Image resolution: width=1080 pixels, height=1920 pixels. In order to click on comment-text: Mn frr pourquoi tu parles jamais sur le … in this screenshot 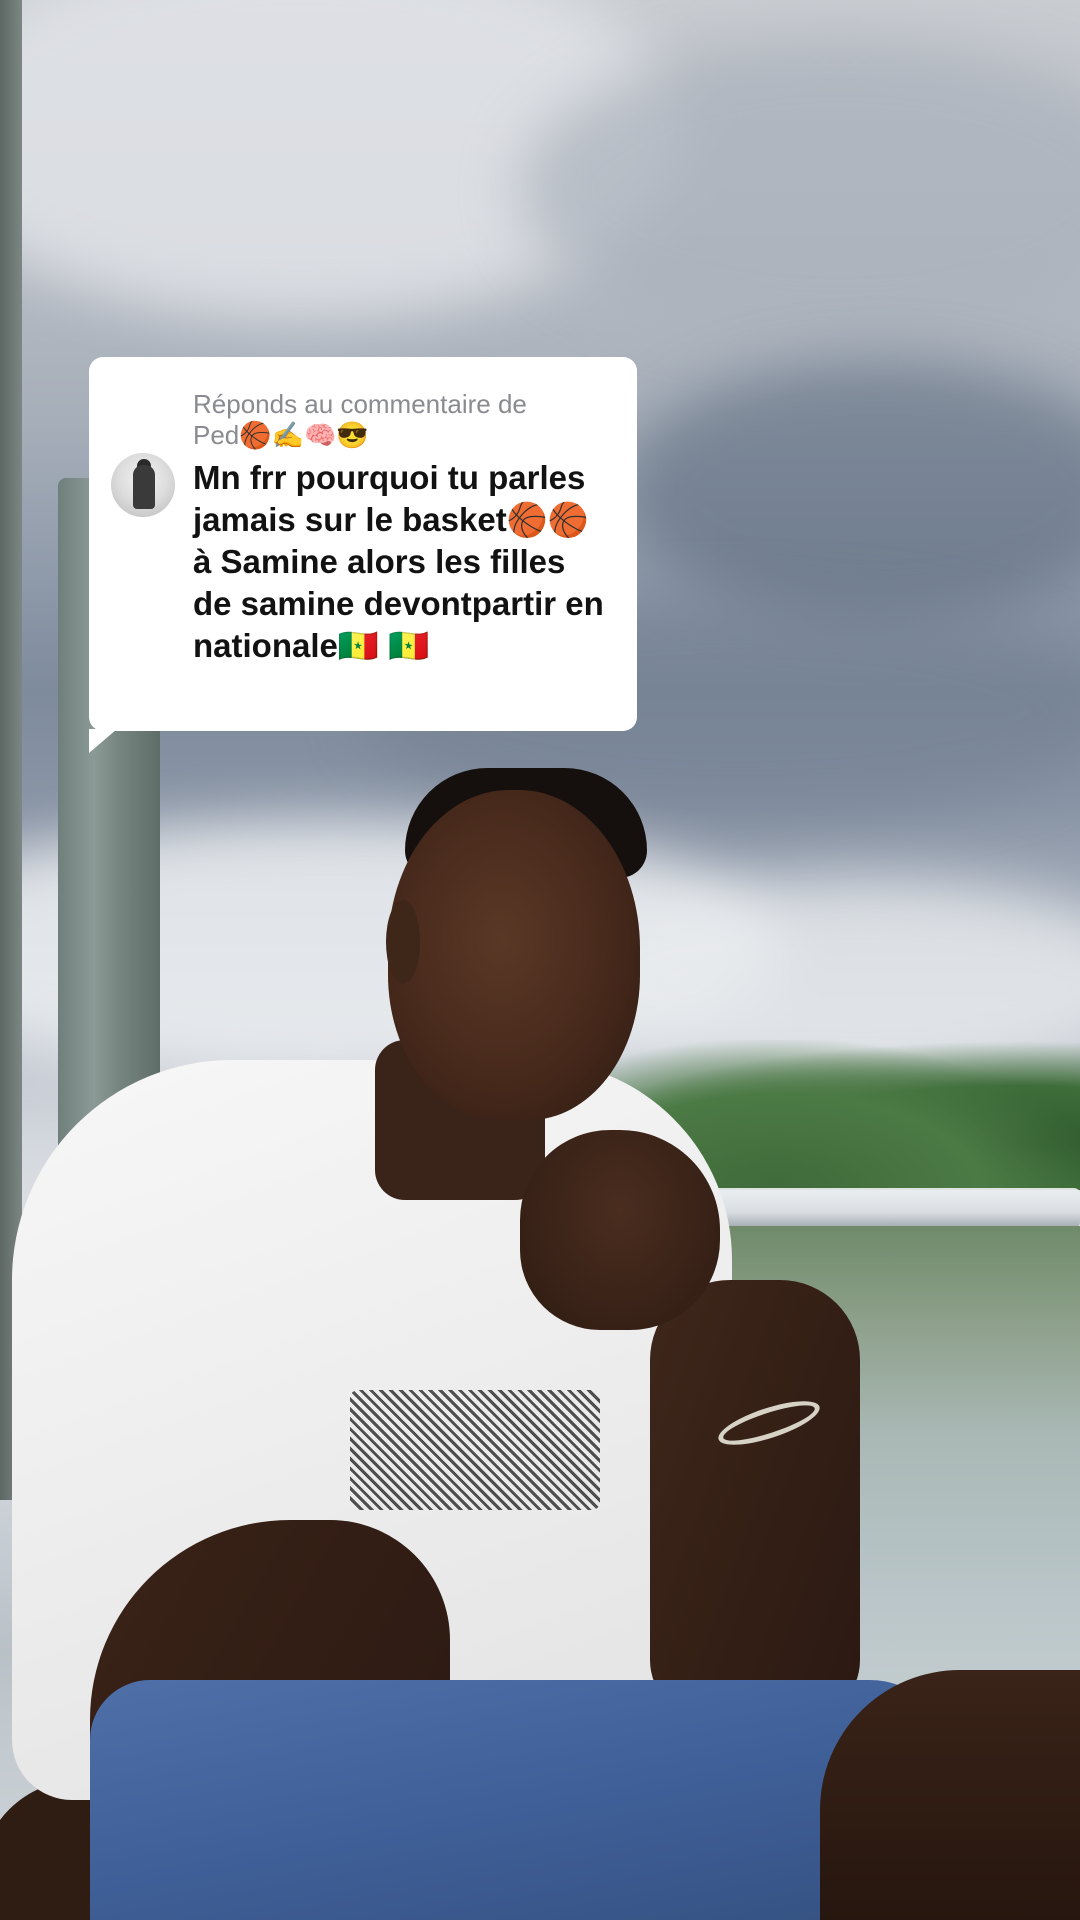, I will do `click(398, 561)`.